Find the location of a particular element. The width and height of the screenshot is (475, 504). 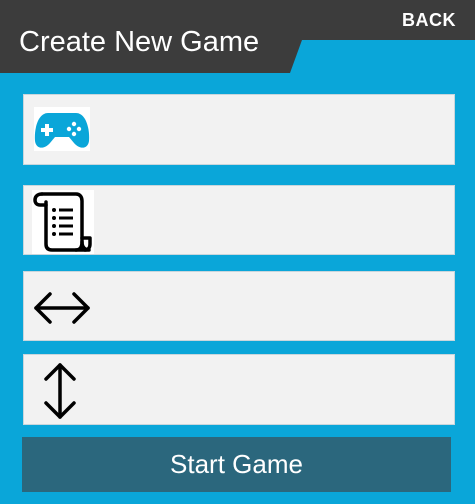

game-width-input is located at coordinates (279, 306).